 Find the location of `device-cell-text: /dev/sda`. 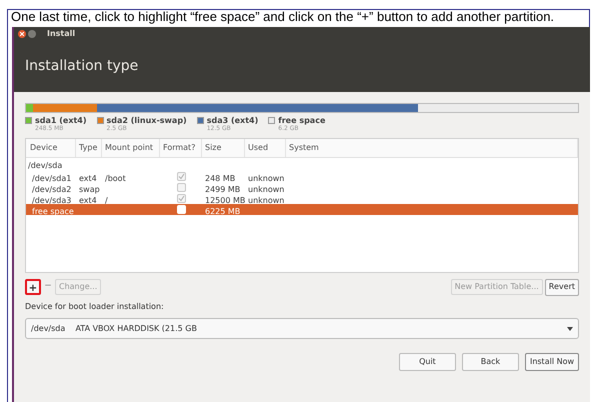

device-cell-text: /dev/sda is located at coordinates (44, 165).